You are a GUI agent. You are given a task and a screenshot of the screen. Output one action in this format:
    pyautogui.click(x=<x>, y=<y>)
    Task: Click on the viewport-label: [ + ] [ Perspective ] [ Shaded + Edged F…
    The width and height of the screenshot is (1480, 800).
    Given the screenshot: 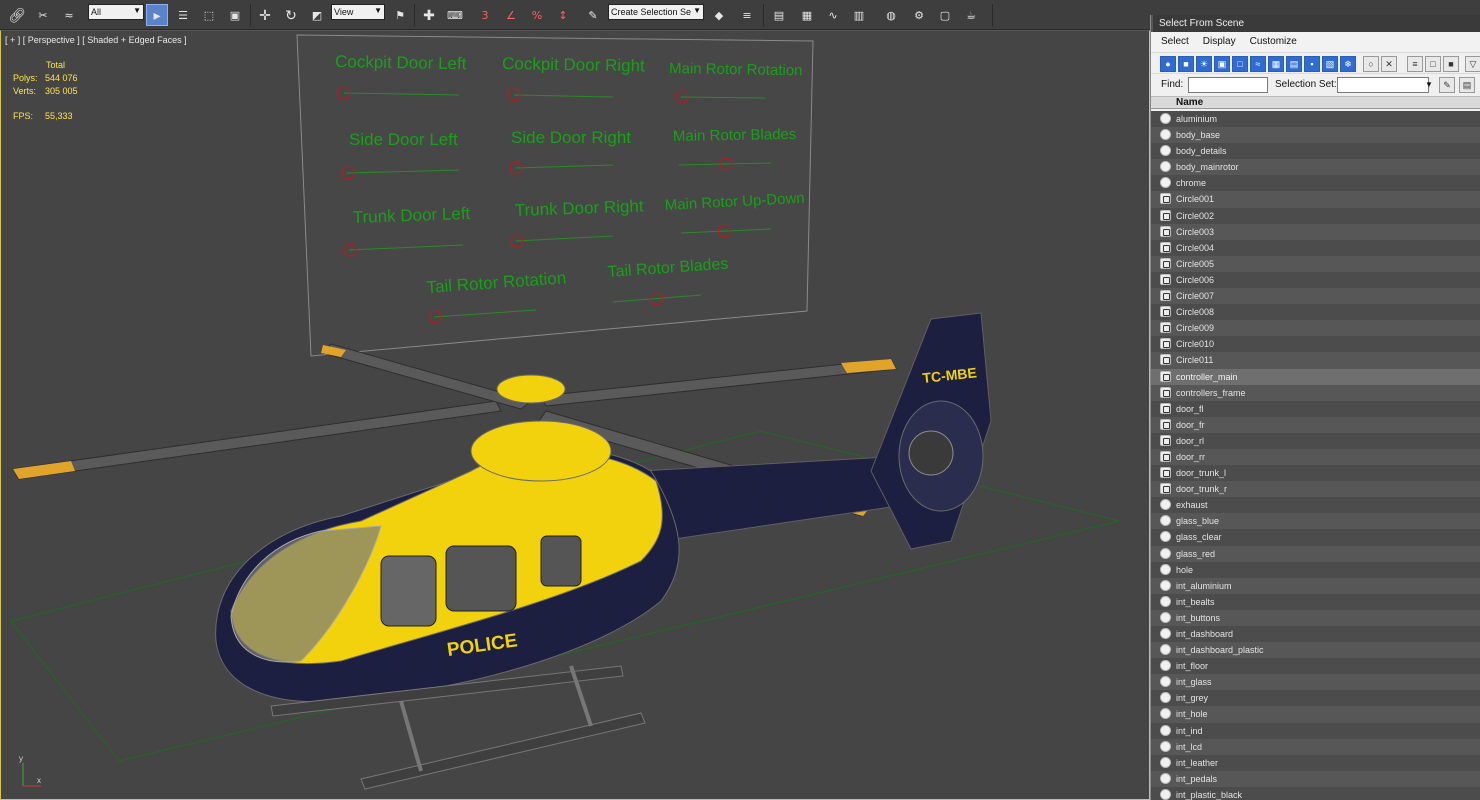 What is the action you would take?
    pyautogui.click(x=96, y=40)
    